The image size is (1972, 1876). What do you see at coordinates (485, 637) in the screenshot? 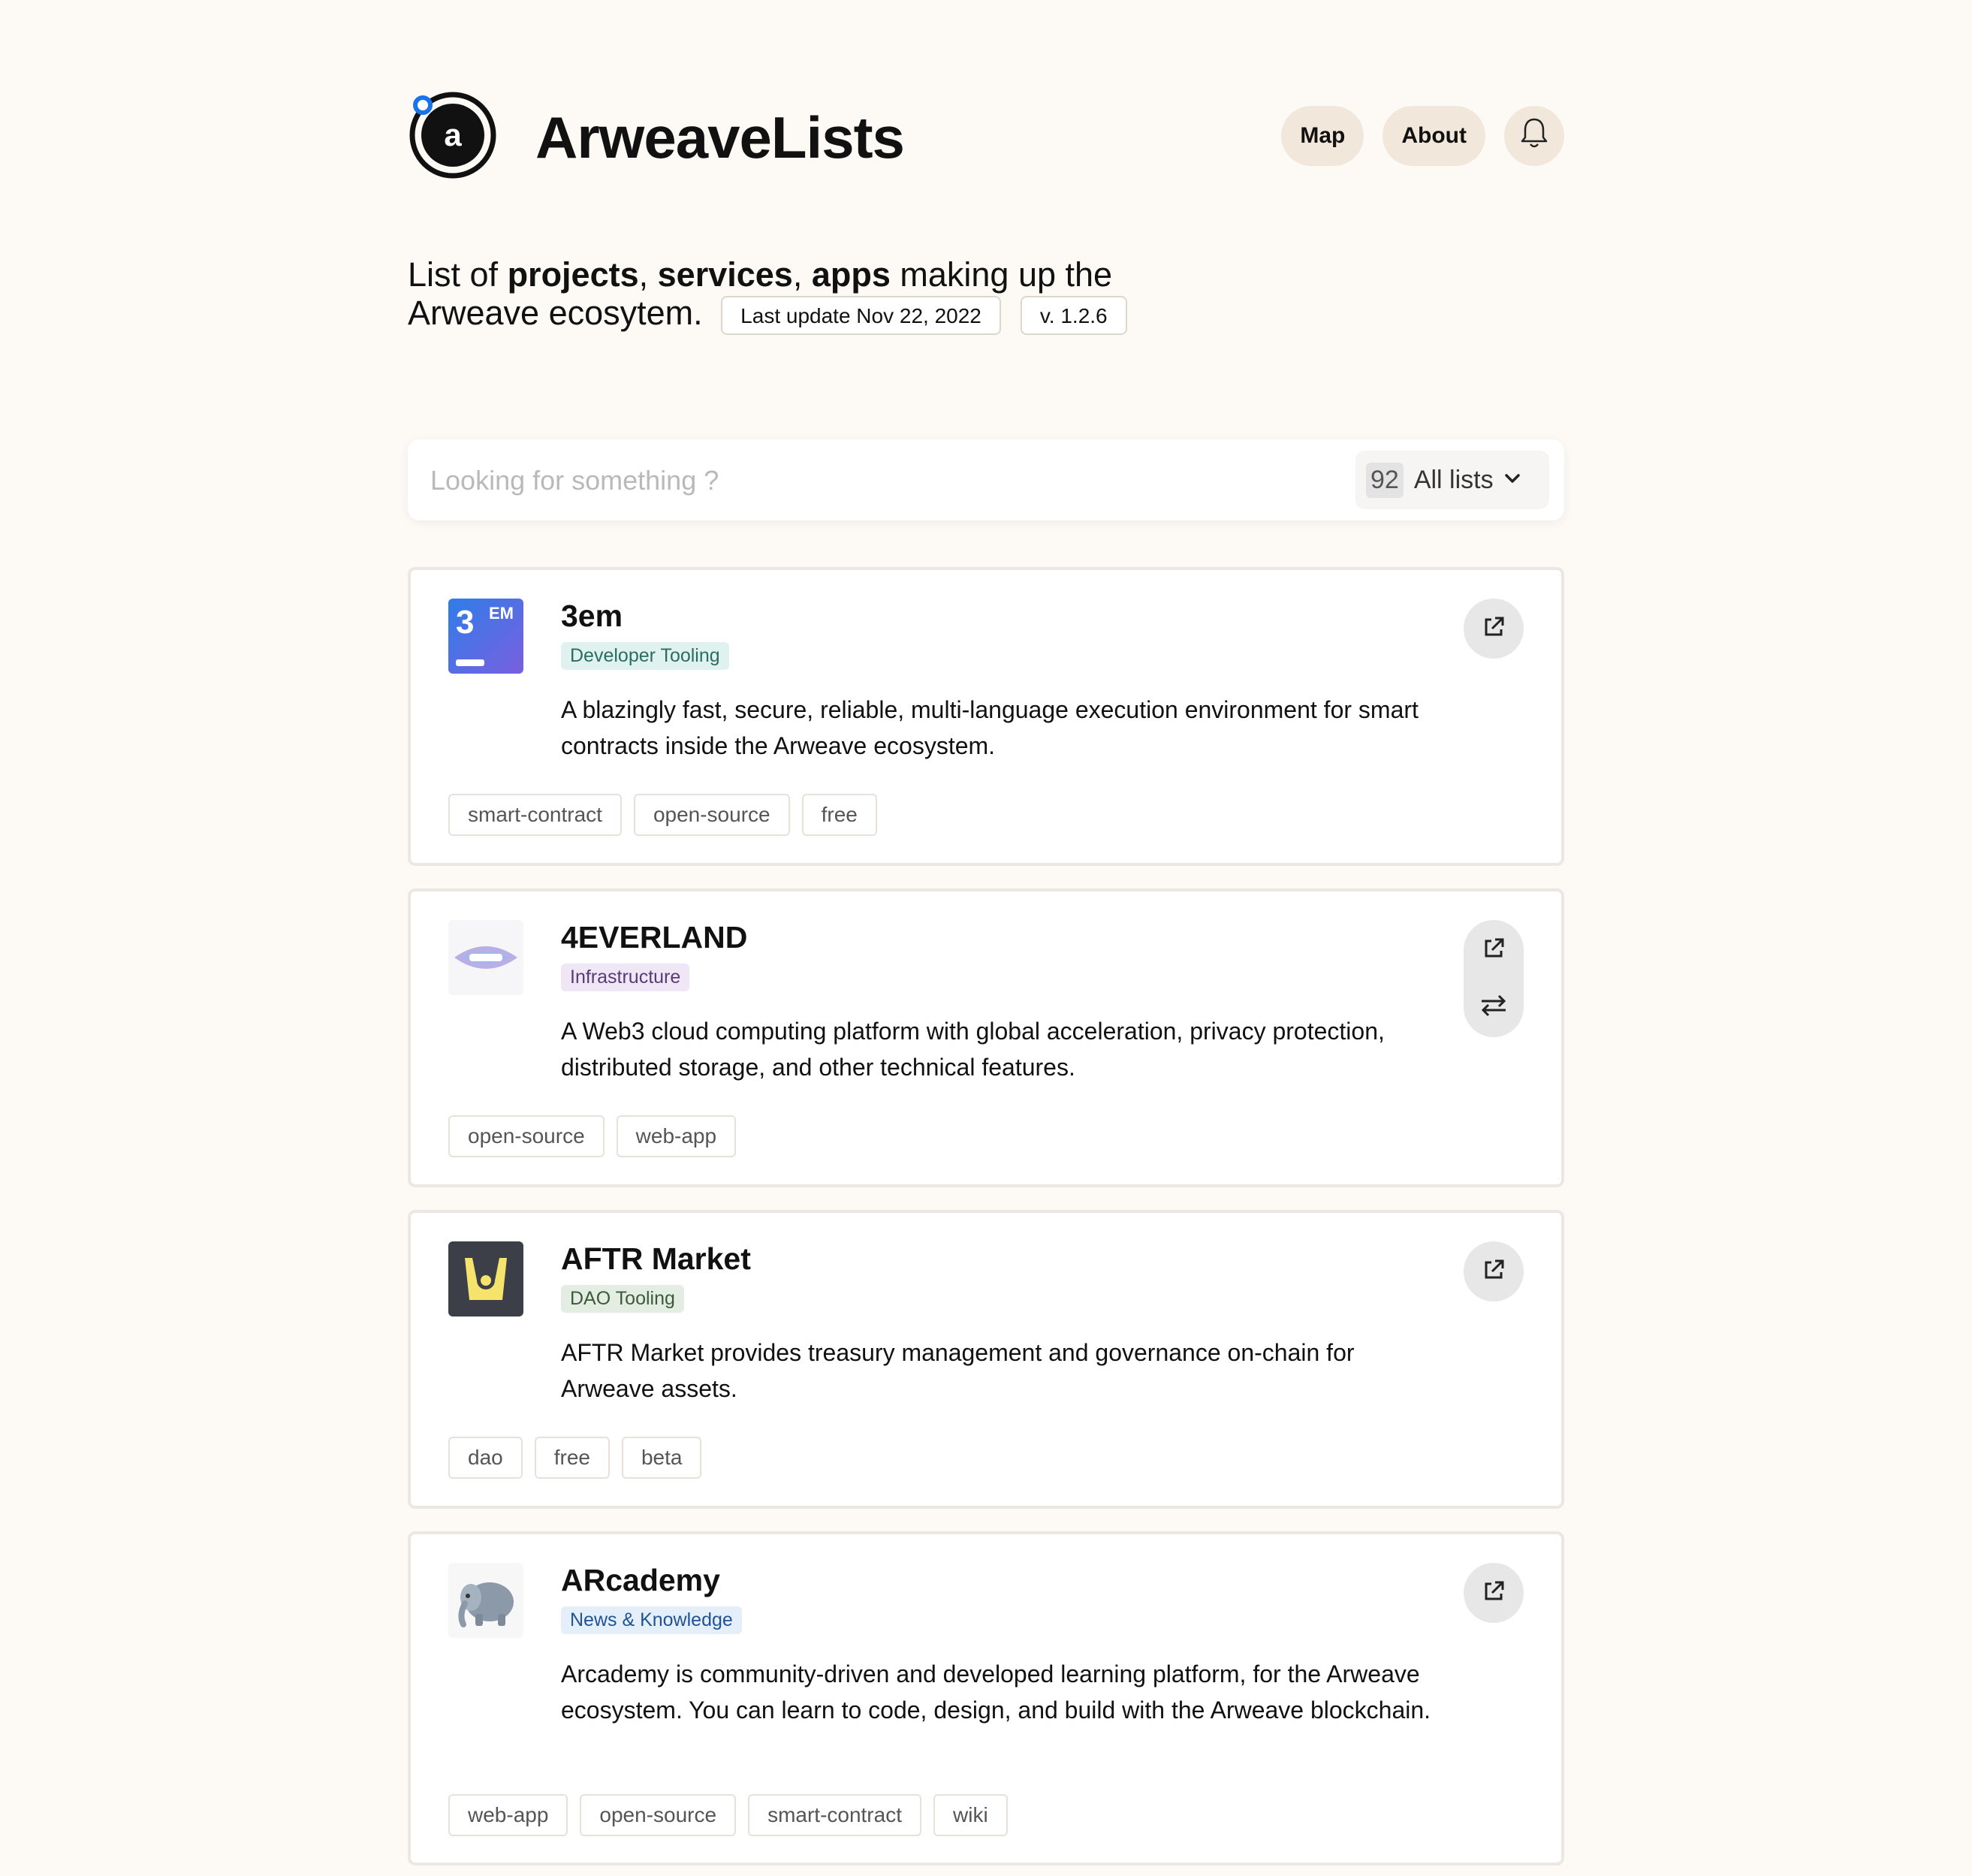
I see `project-logo-3em: 3 EM` at bounding box center [485, 637].